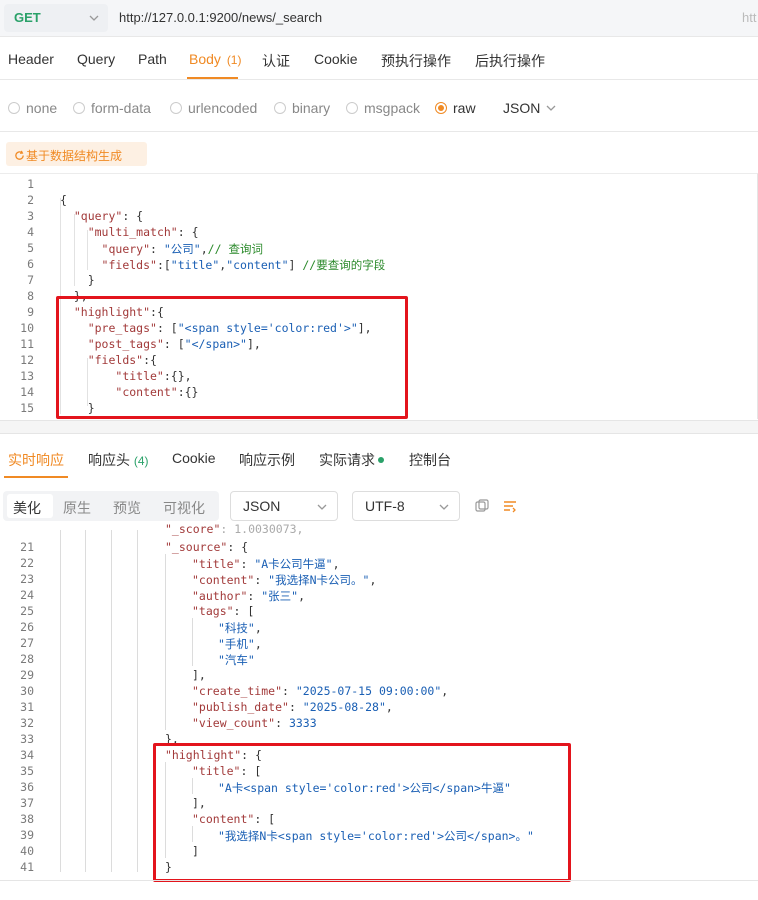 The width and height of the screenshot is (758, 900). I want to click on line-number: 33, so click(27, 739).